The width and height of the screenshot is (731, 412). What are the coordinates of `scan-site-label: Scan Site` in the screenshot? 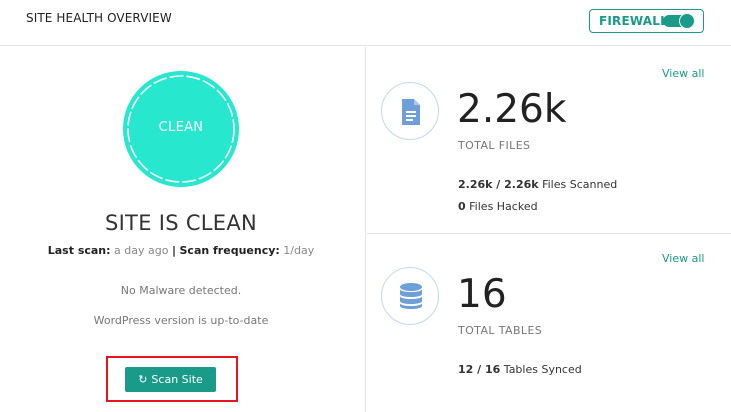 It's located at (177, 379).